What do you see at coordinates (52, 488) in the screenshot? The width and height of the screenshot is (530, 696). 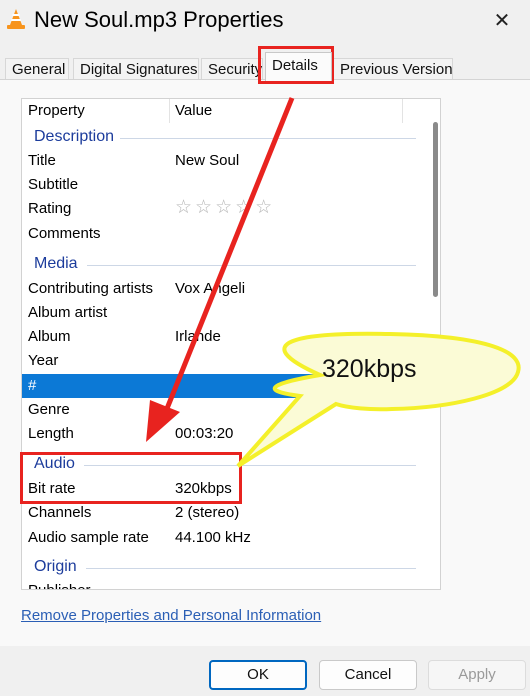 I see `property-name: Bit rate` at bounding box center [52, 488].